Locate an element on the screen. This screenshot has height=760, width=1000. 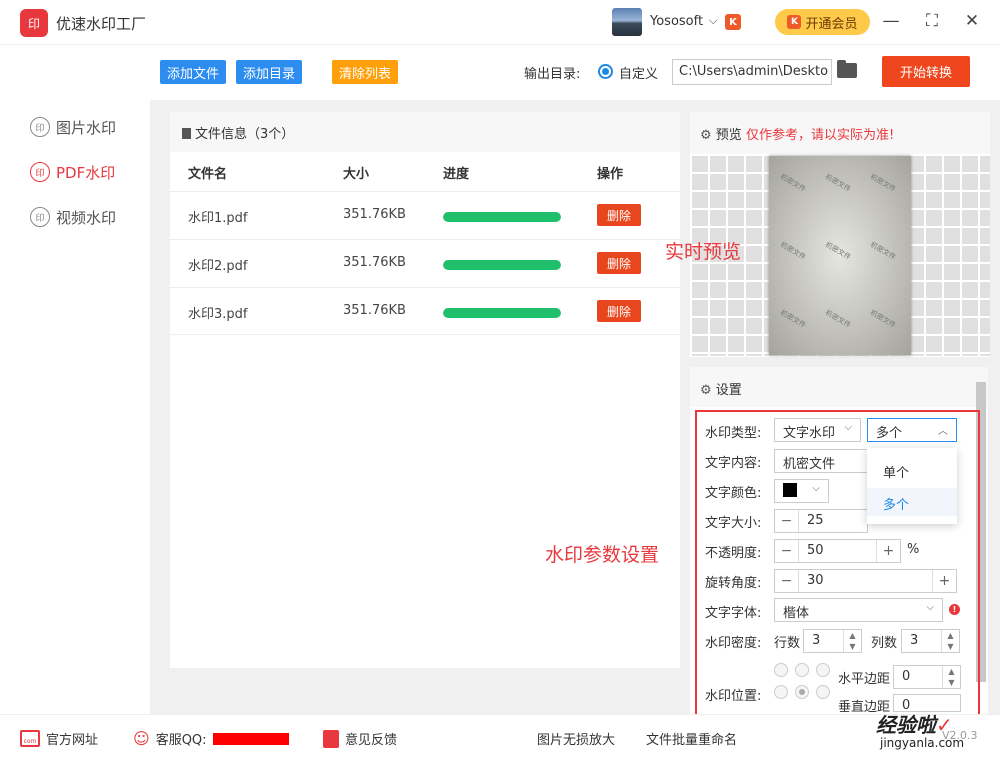
preview-title: 预览 is located at coordinates (728, 135).